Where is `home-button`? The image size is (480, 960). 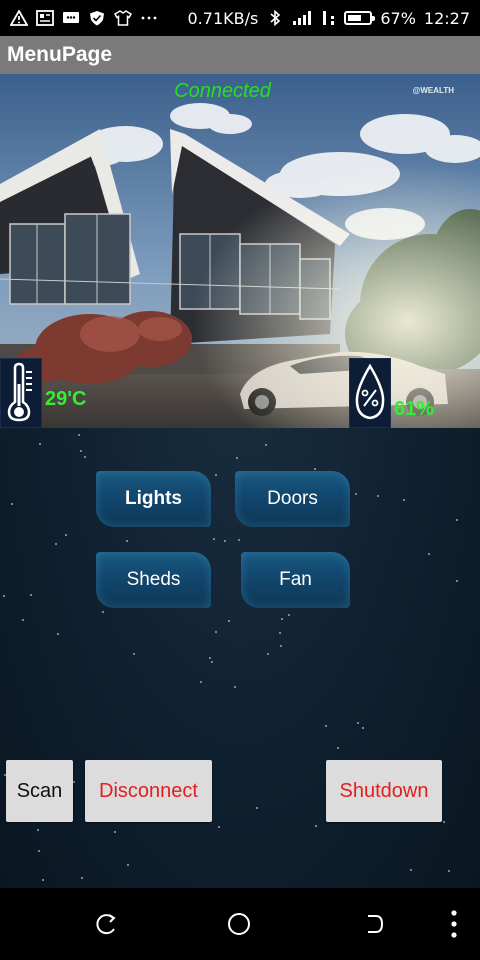
home-button is located at coordinates (239, 924).